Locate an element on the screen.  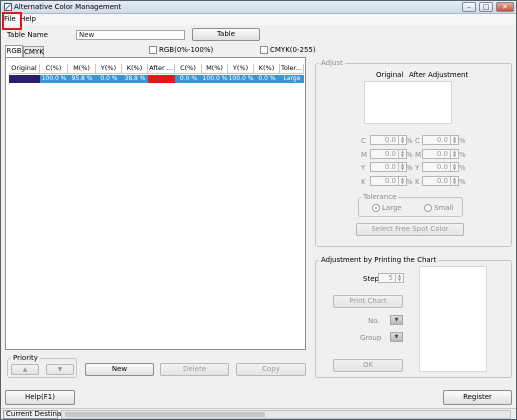
orig-m-value: 0.0 is located at coordinates (390, 154).